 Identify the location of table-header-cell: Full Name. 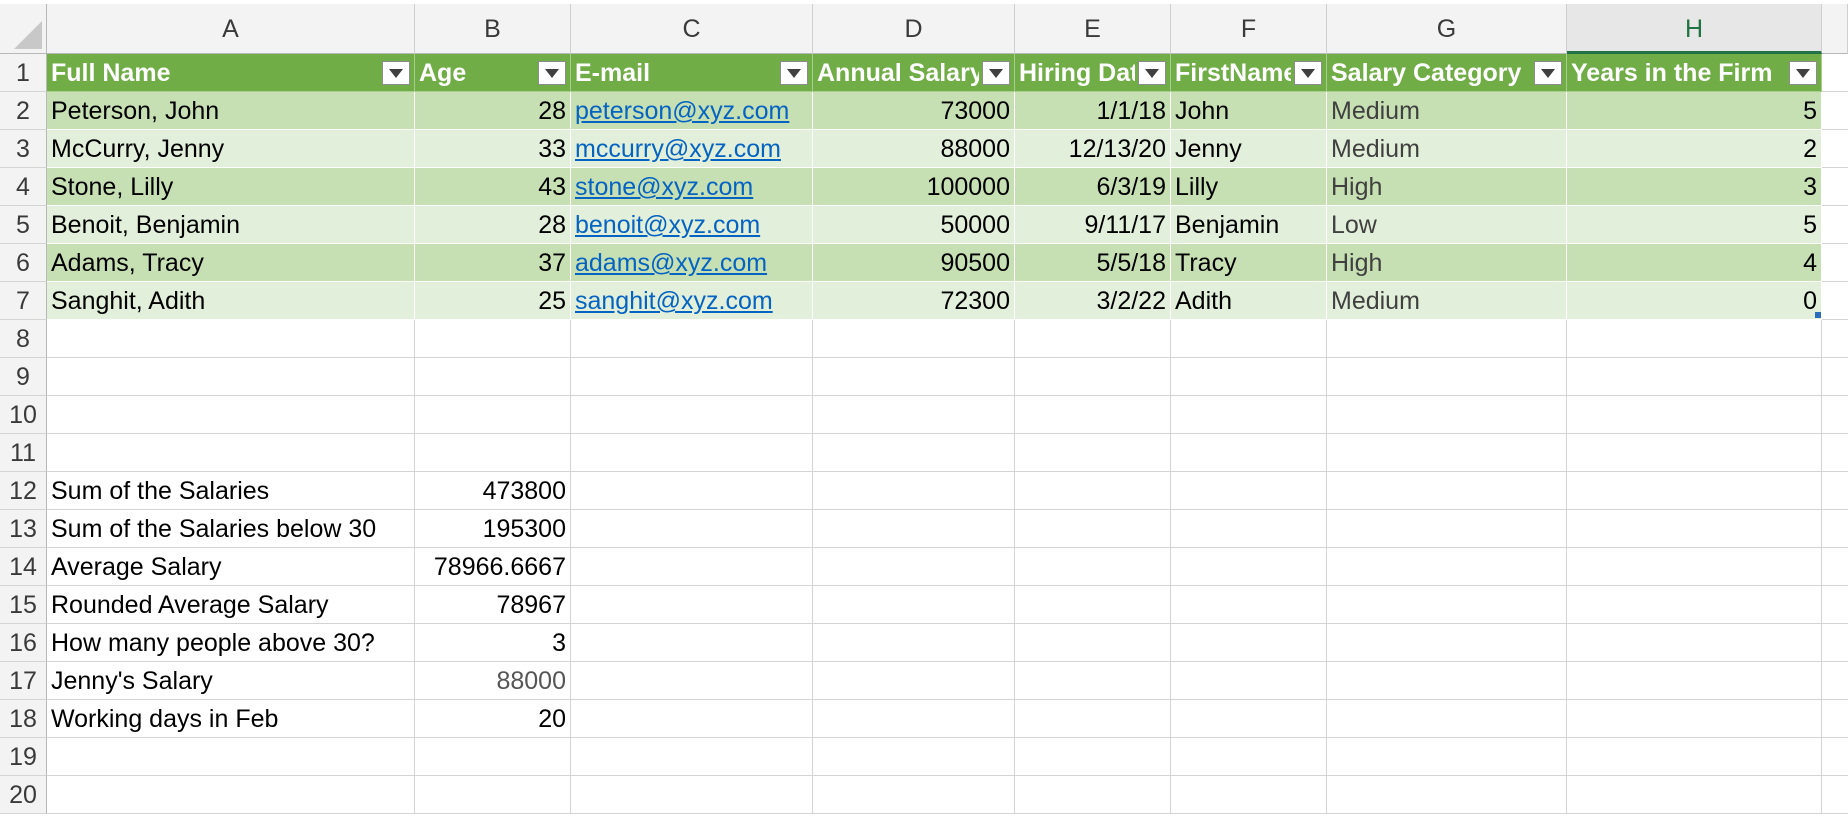
(231, 73).